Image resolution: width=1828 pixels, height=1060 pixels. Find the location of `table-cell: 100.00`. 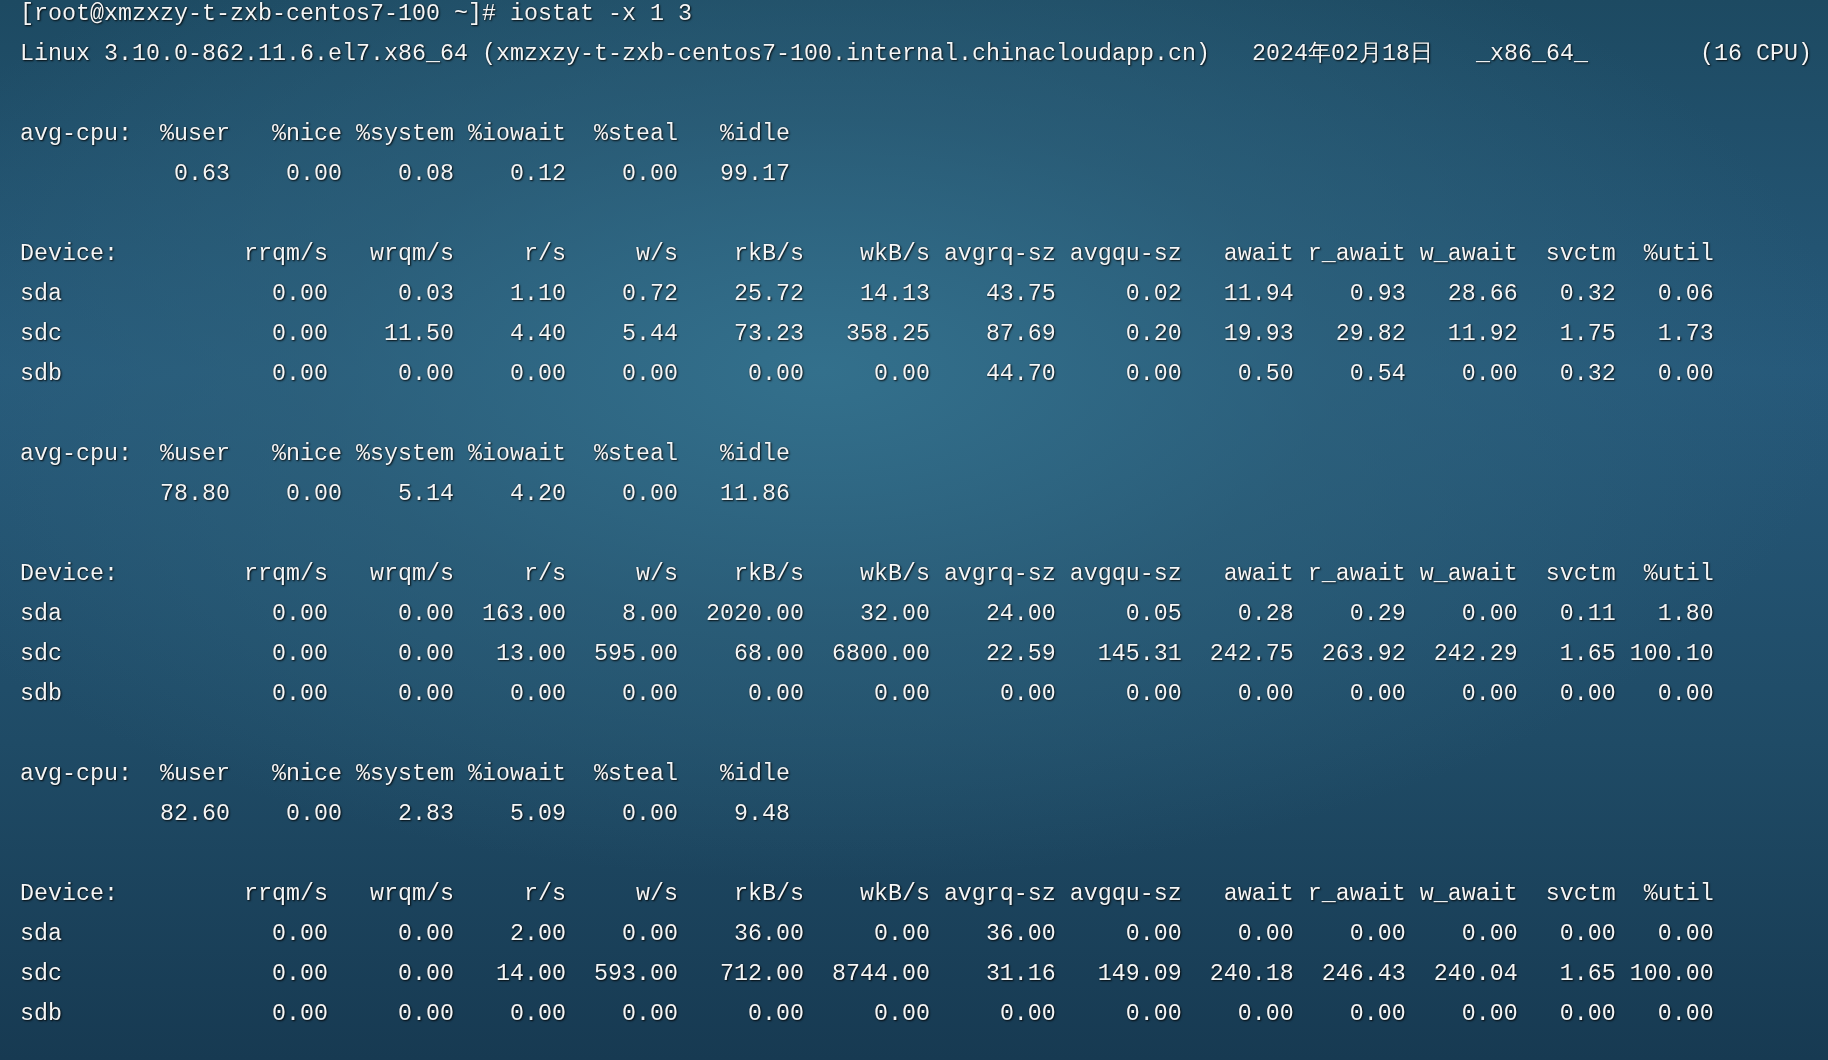

table-cell: 100.00 is located at coordinates (1671, 974).